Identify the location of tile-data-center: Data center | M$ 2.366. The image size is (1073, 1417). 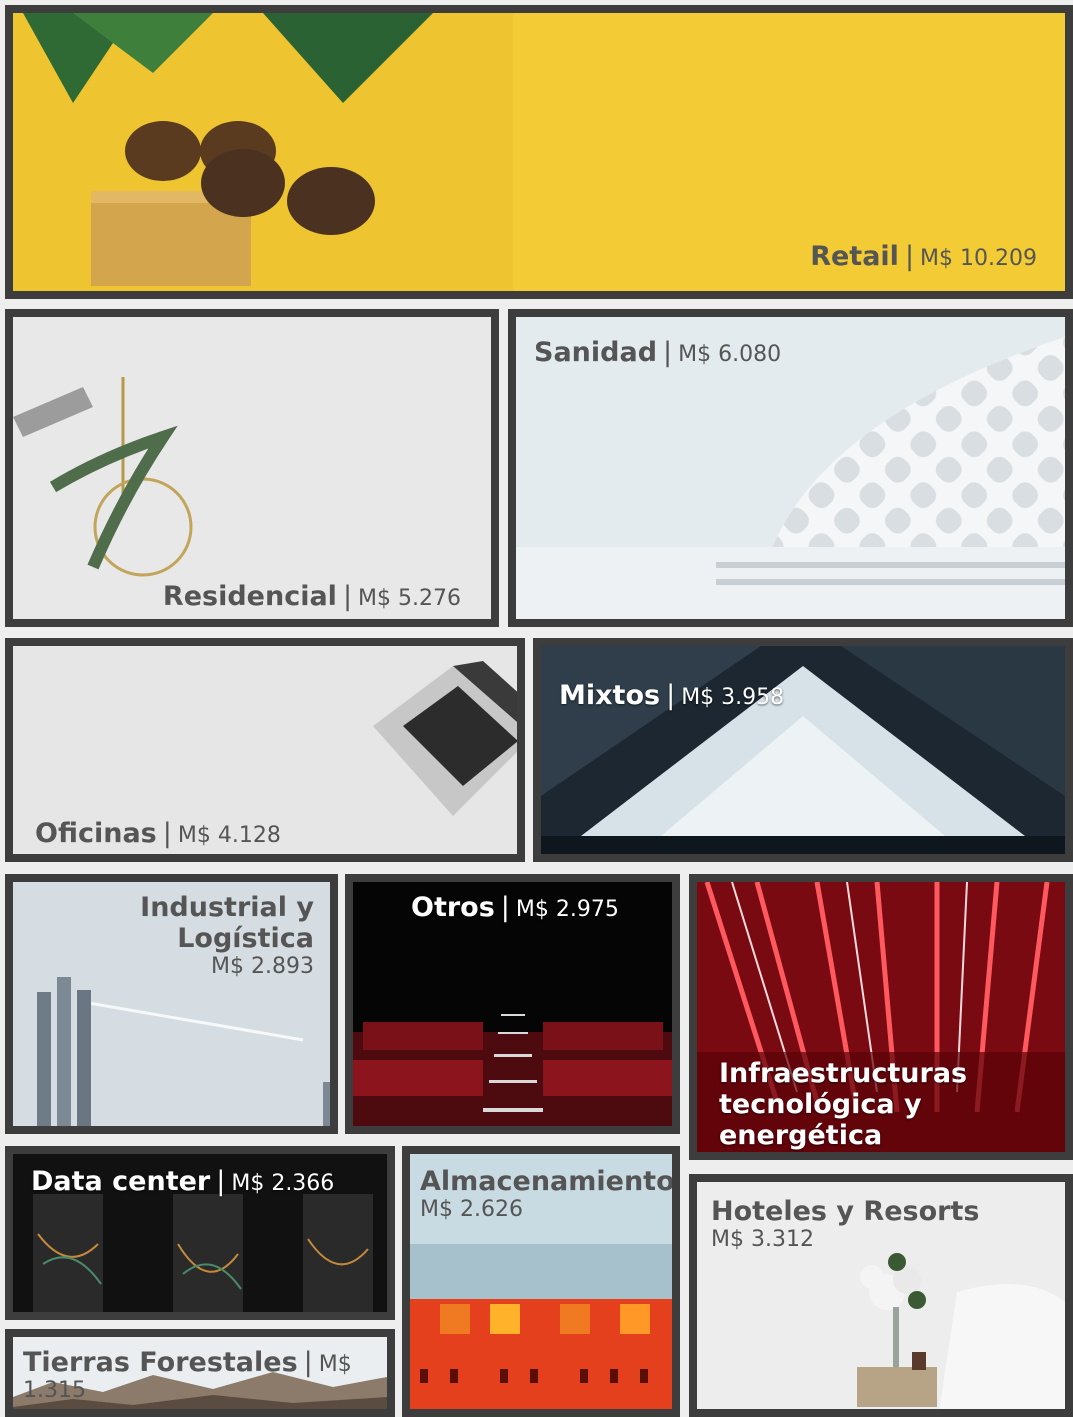
(200, 1233).